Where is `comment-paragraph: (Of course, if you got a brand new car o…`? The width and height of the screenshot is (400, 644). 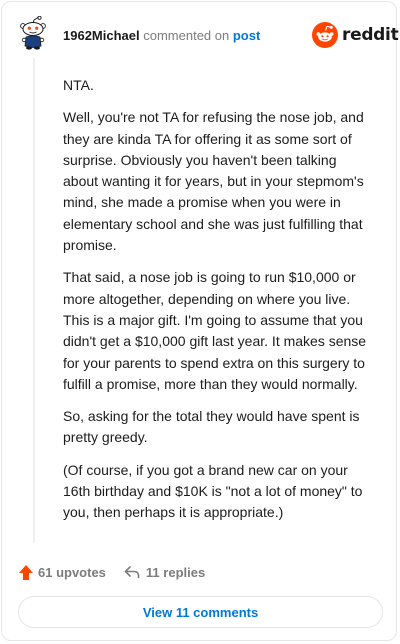
comment-paragraph: (Of course, if you got a brand new car o… is located at coordinates (213, 491).